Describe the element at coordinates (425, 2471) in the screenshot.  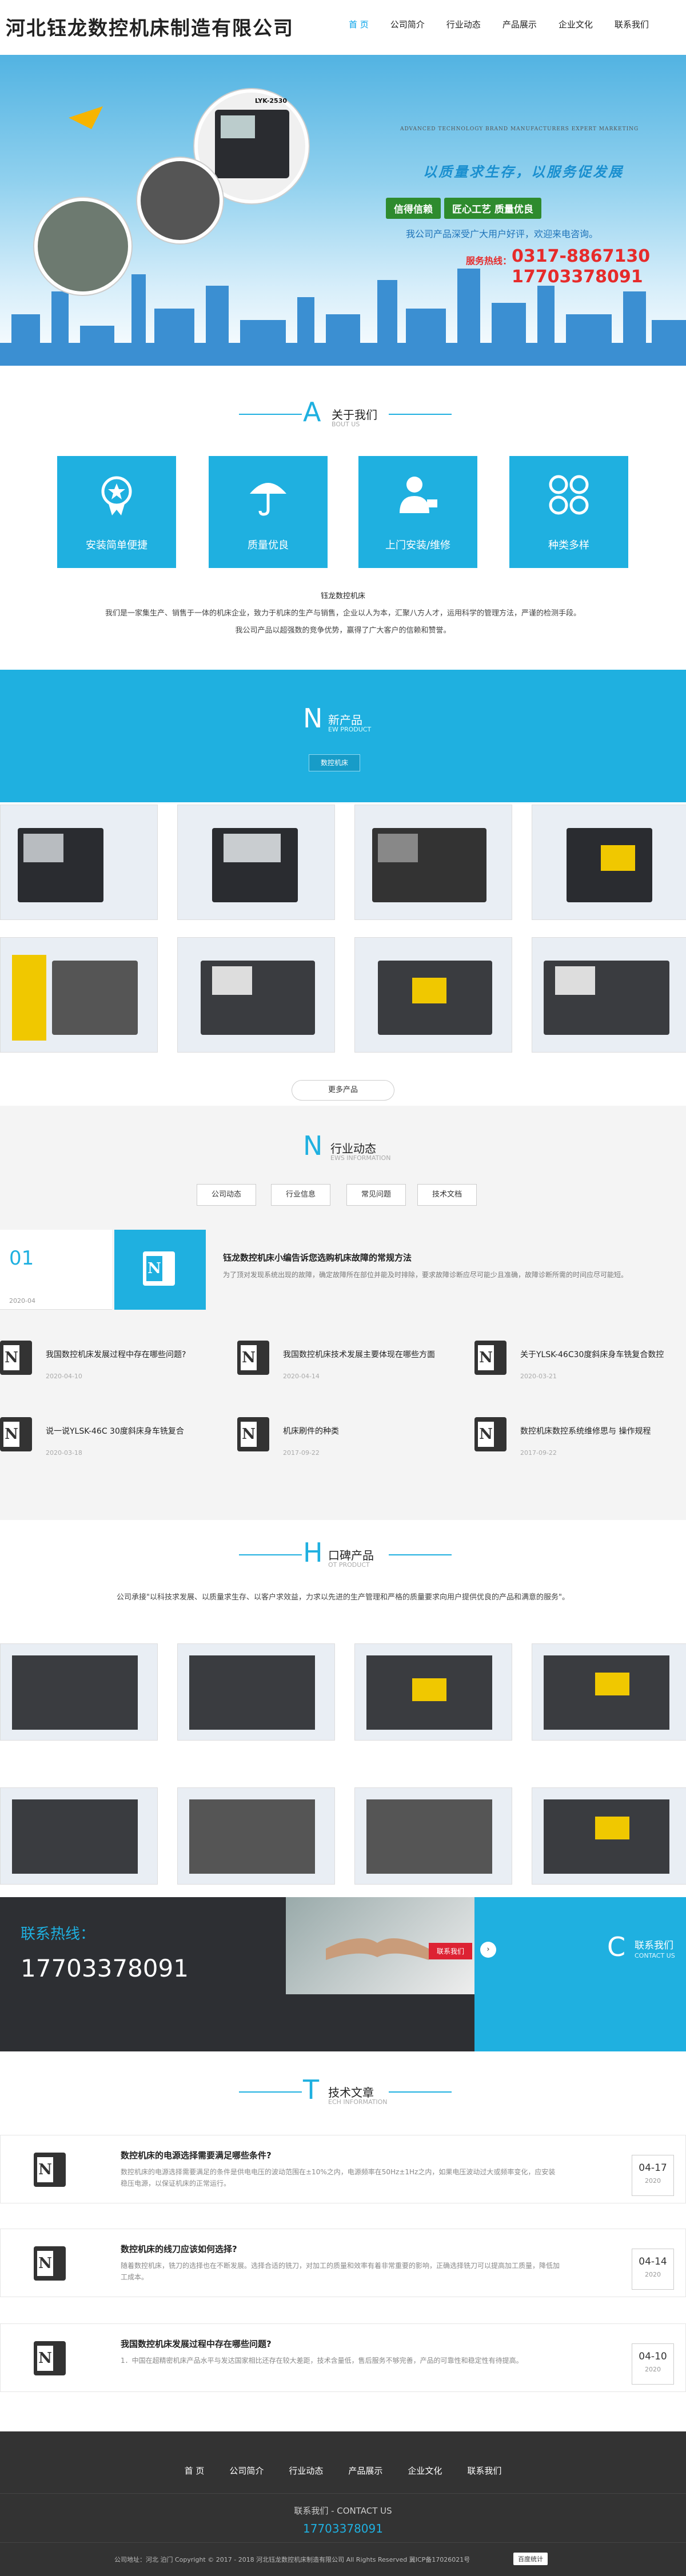
I see `footer-nav-culture: 企业文化` at that location.